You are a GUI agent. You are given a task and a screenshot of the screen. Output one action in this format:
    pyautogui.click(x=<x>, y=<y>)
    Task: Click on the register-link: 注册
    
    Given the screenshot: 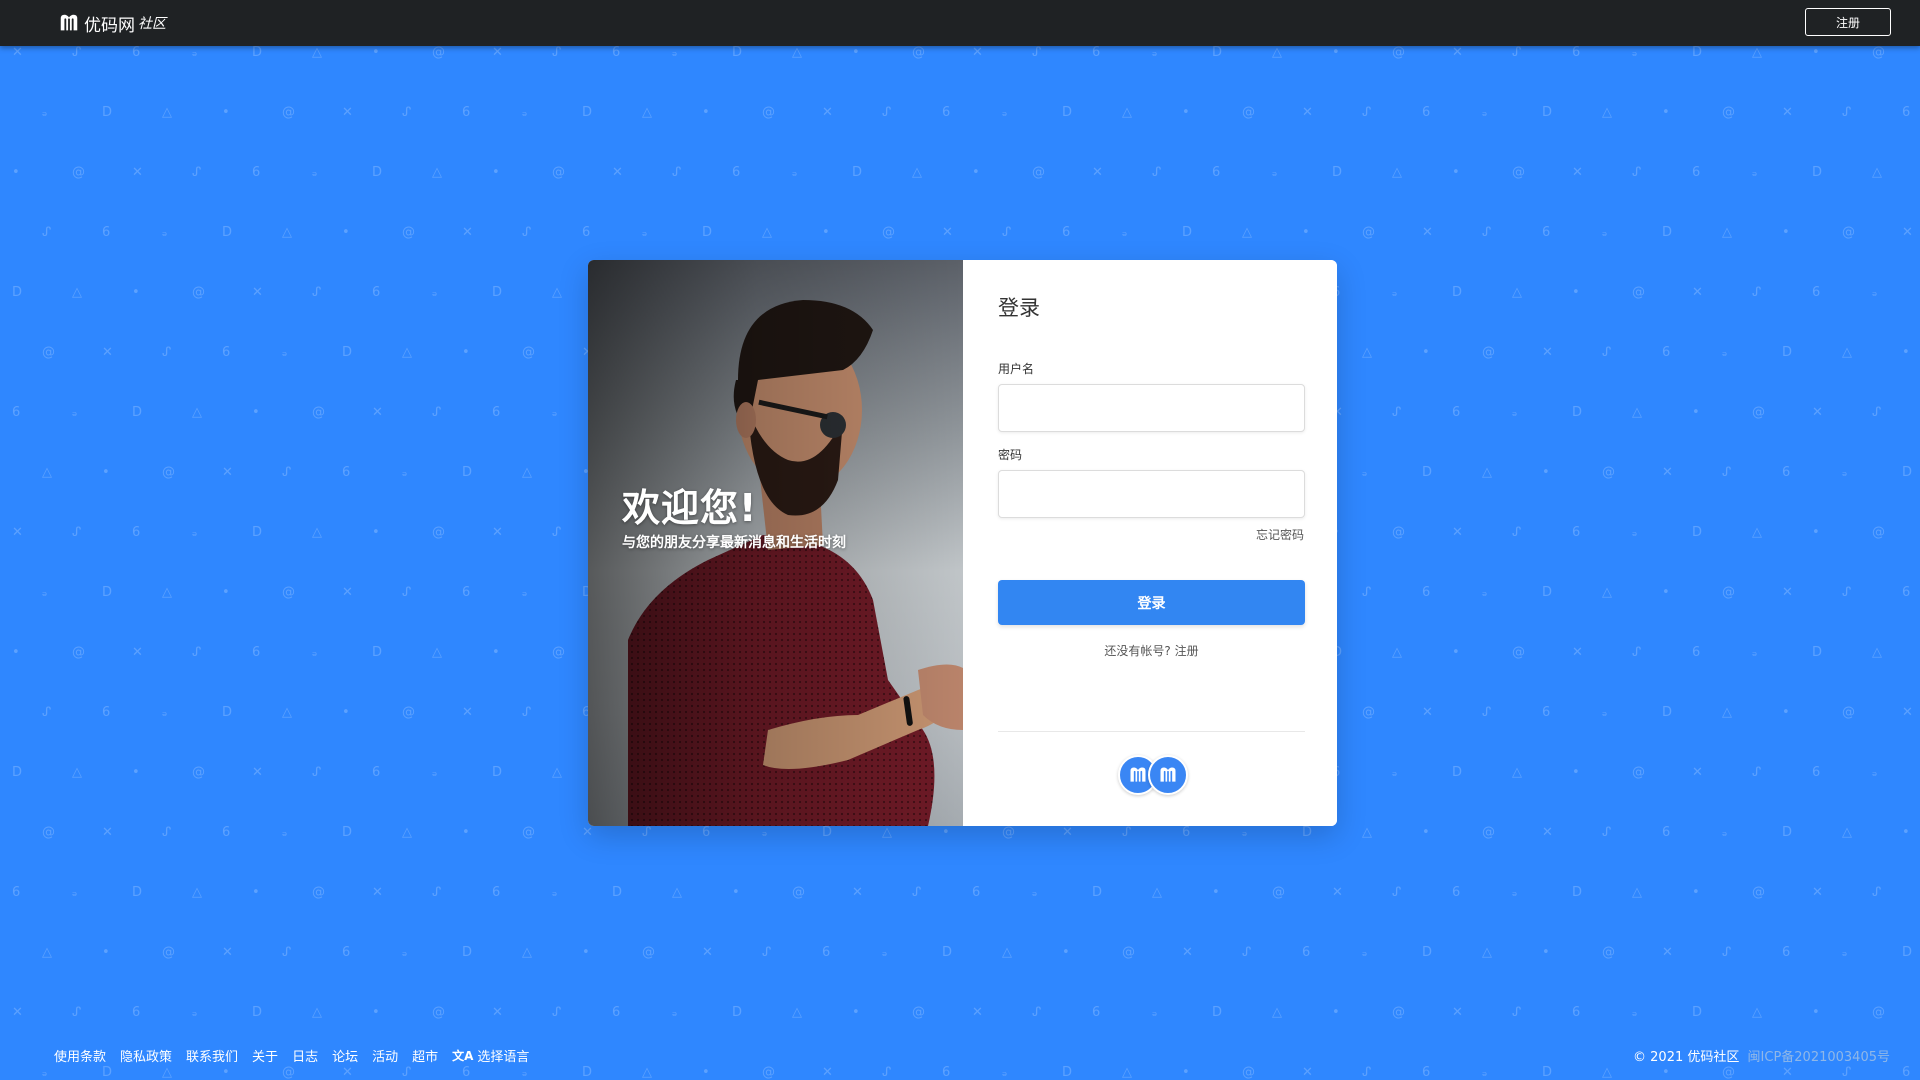 What is the action you would take?
    pyautogui.click(x=1187, y=651)
    